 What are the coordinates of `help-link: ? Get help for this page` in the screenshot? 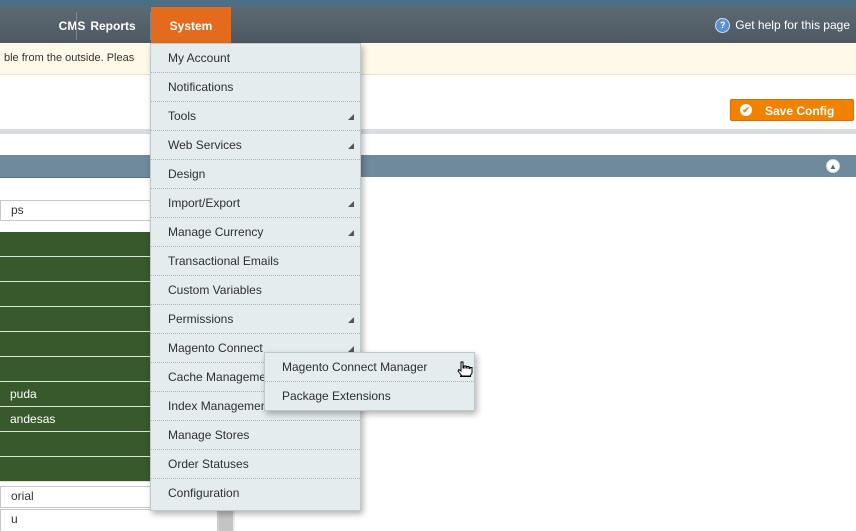 It's located at (782, 25).